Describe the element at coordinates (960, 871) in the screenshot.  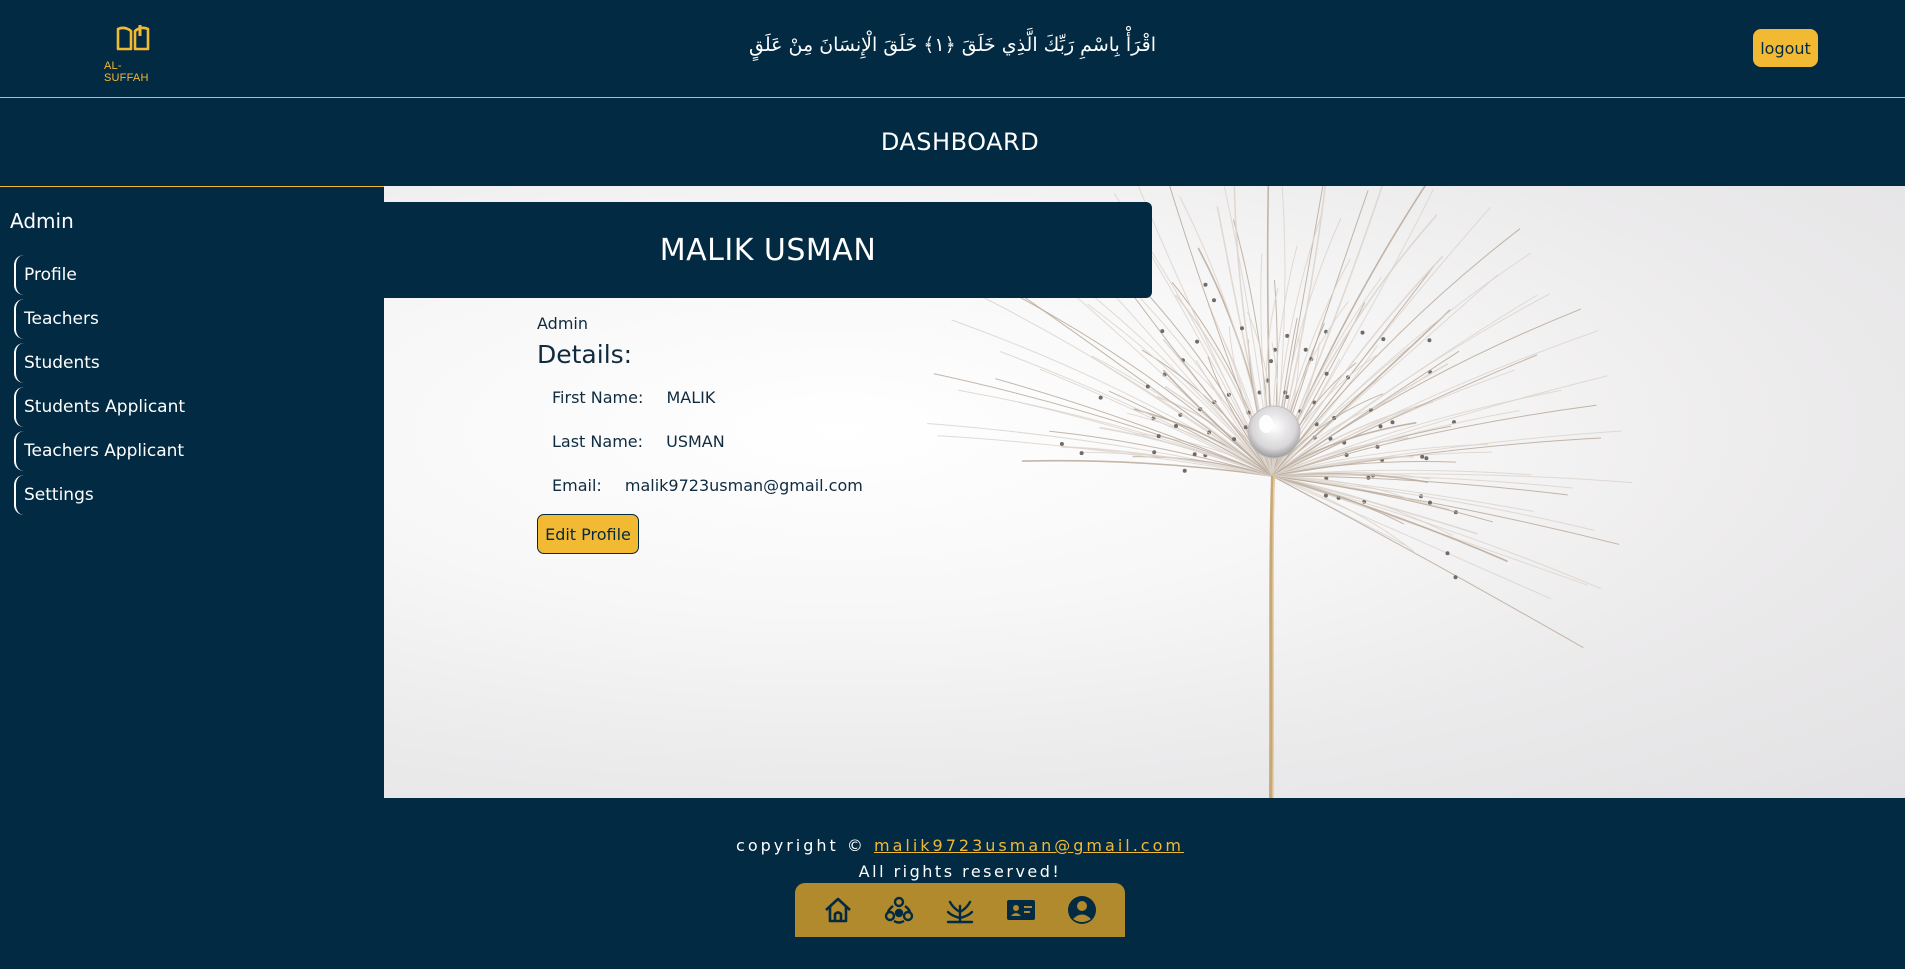
I see `rights-text: All rights reserved!` at that location.